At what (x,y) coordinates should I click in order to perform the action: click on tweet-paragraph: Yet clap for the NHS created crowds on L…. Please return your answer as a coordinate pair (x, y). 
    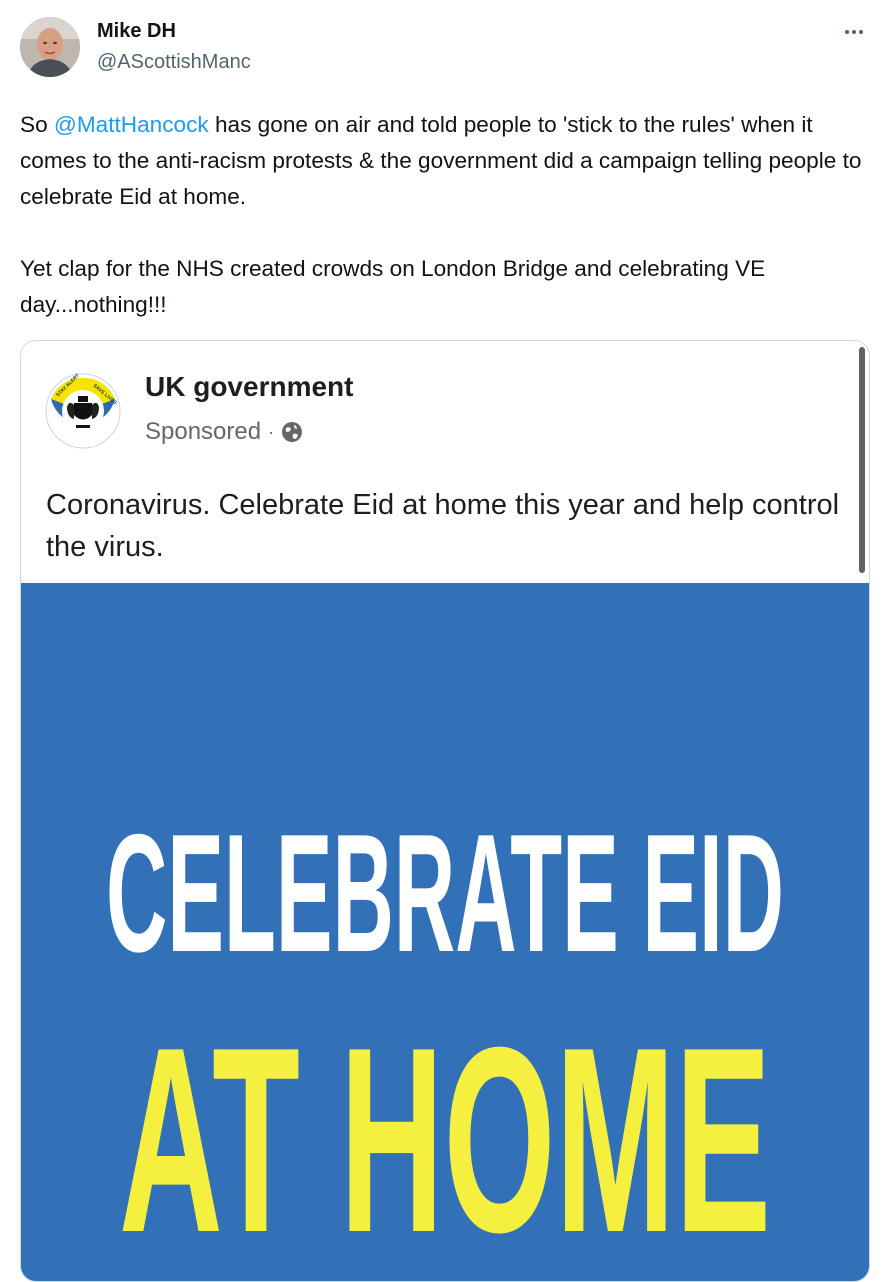
    Looking at the image, I should click on (393, 286).